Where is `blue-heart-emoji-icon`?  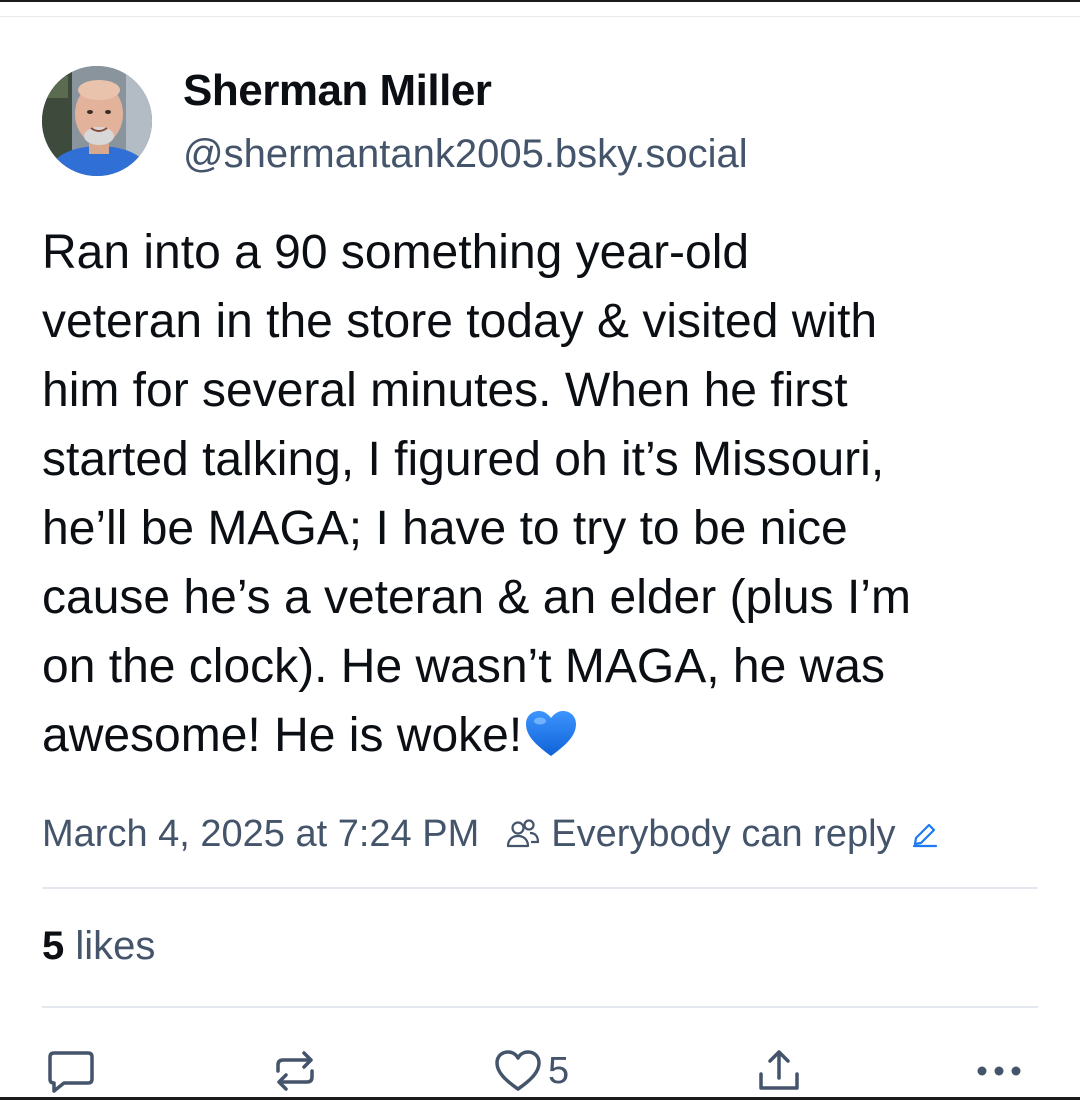
blue-heart-emoji-icon is located at coordinates (551, 733).